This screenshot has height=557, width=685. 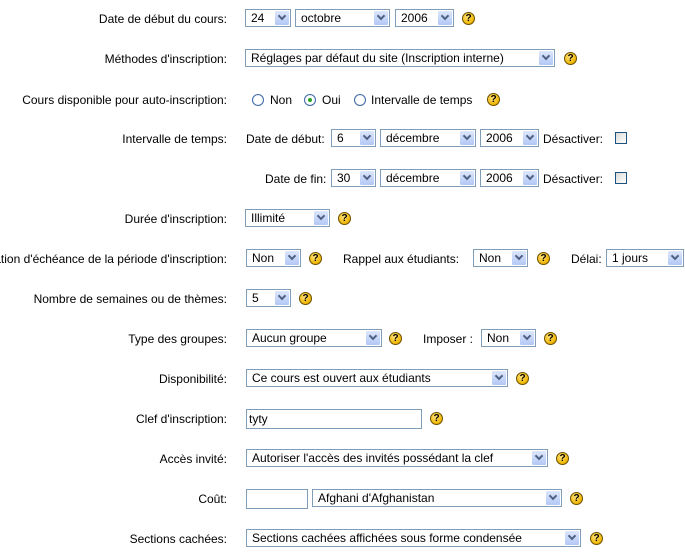 What do you see at coordinates (424, 18) in the screenshot?
I see `select-start-year: 2006` at bounding box center [424, 18].